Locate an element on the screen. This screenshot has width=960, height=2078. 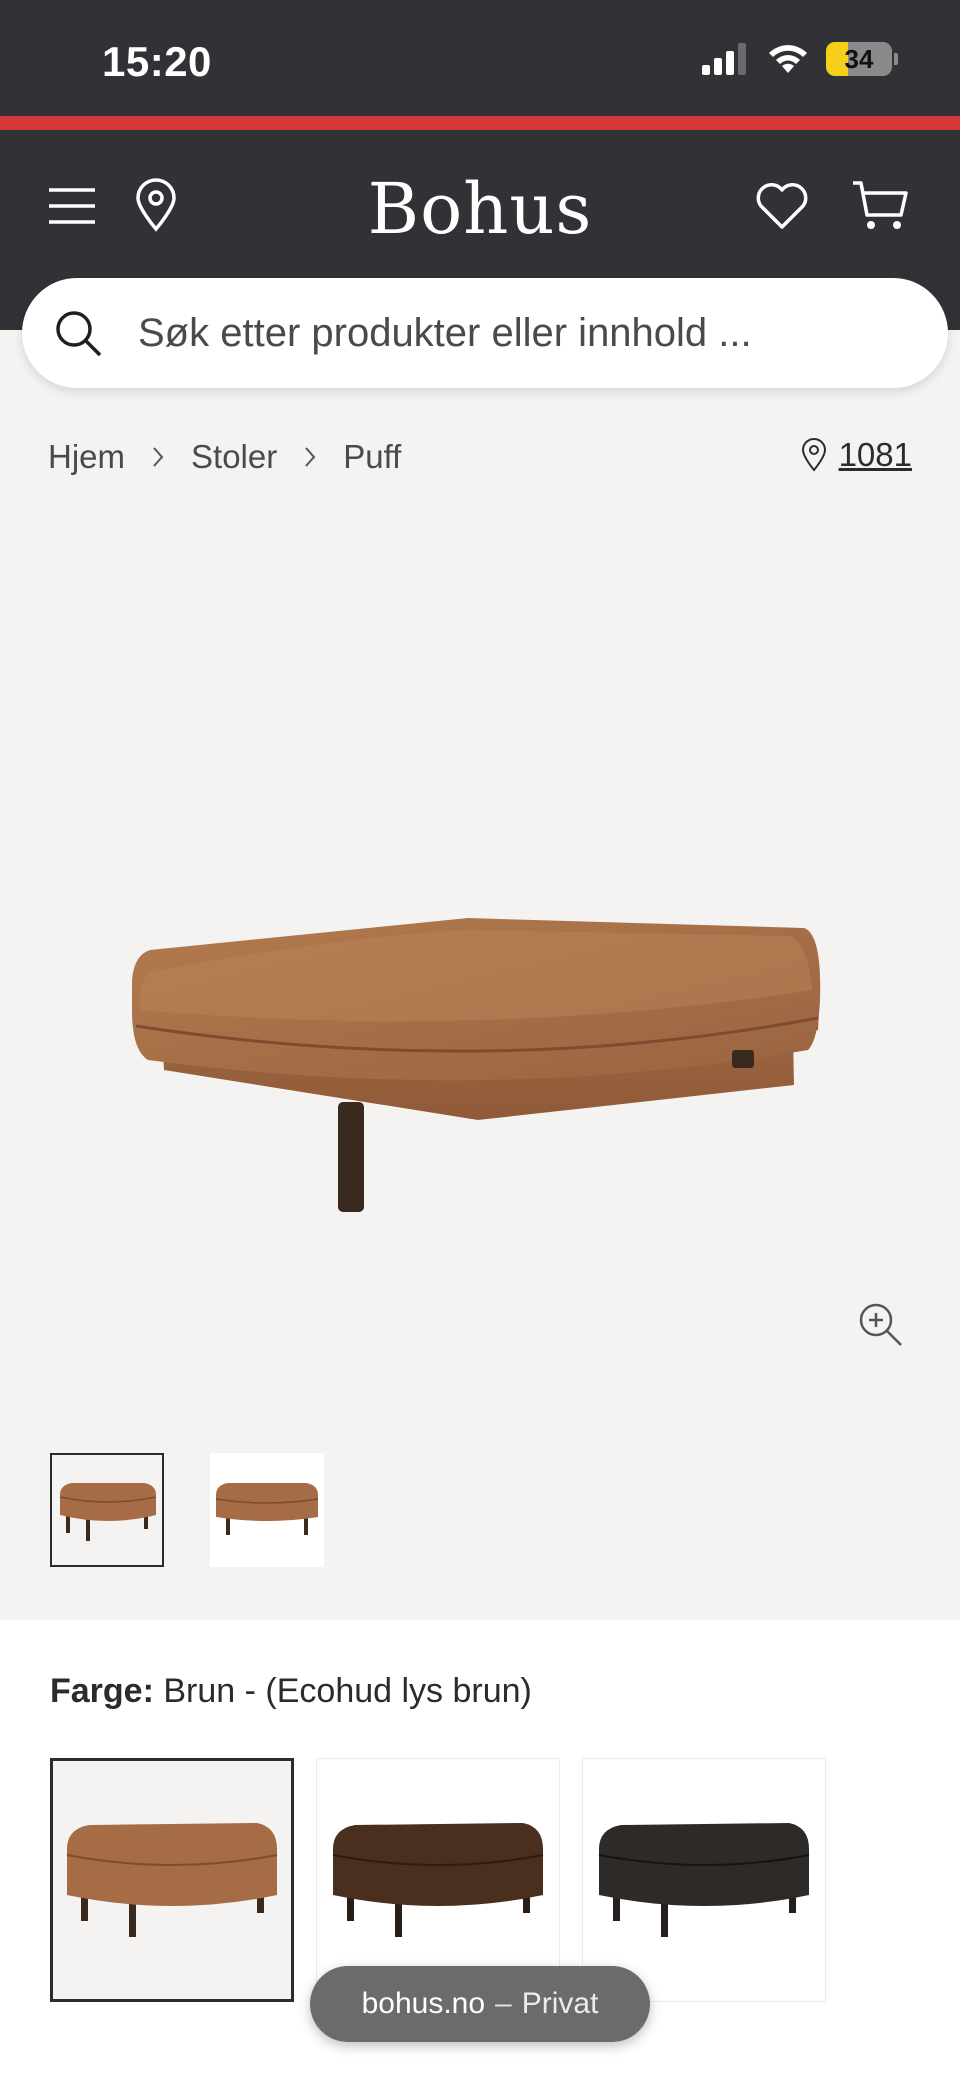
color-swatch-black is located at coordinates (704, 1880).